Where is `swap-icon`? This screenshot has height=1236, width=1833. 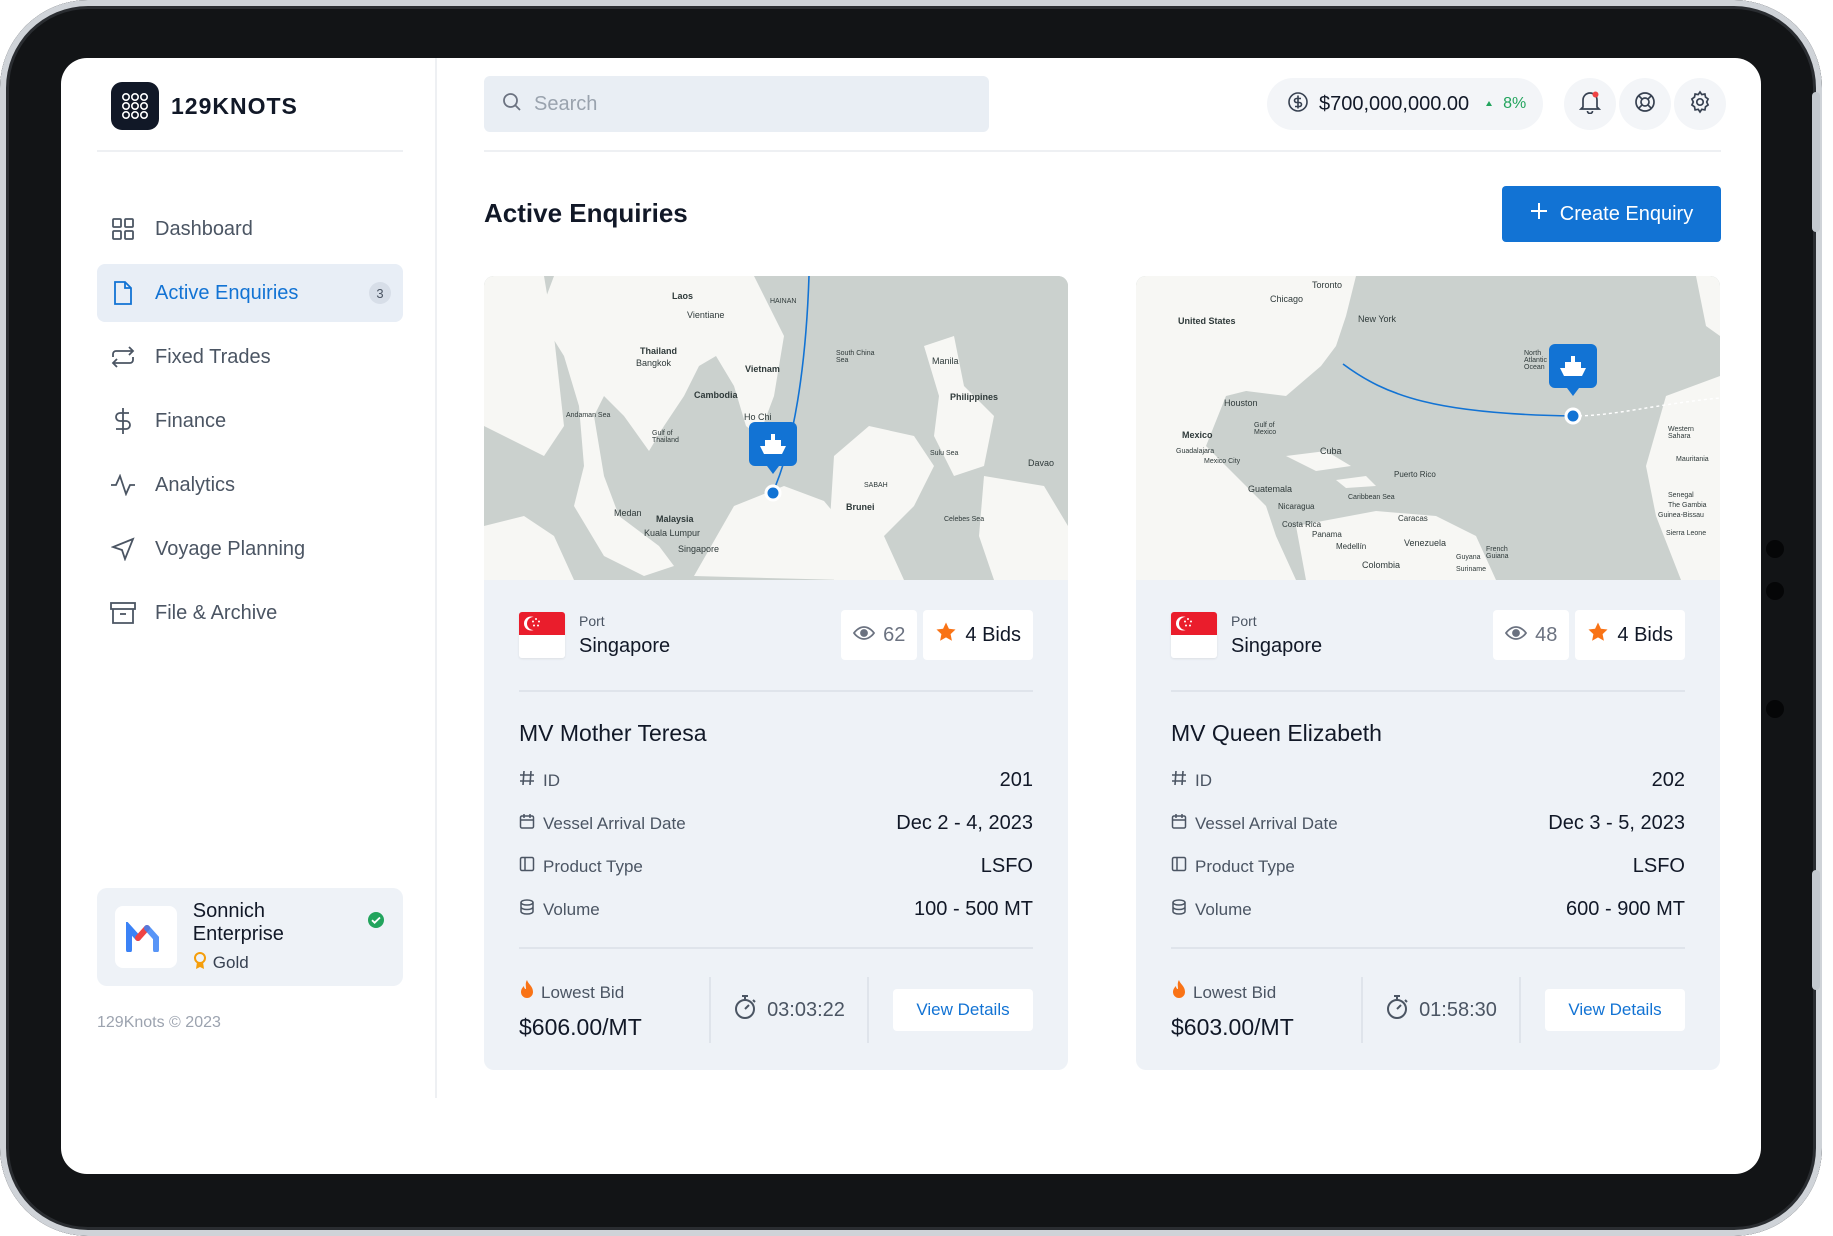
swap-icon is located at coordinates (123, 357).